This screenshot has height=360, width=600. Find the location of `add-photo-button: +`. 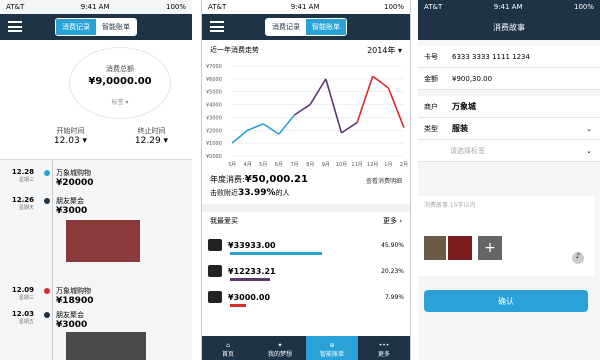

add-photo-button: + is located at coordinates (490, 248).